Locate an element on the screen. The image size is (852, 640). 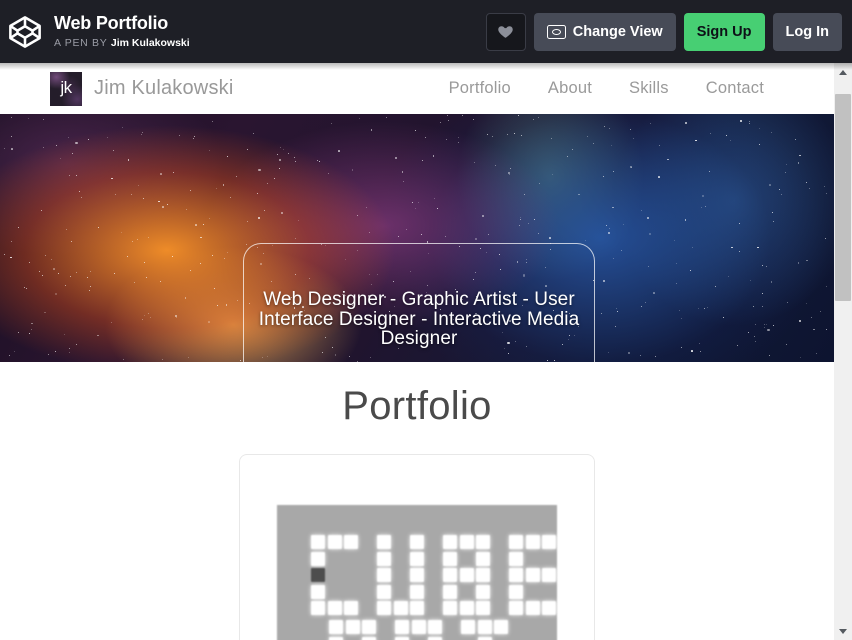
brand-logo-initials: jk is located at coordinates (66, 87).